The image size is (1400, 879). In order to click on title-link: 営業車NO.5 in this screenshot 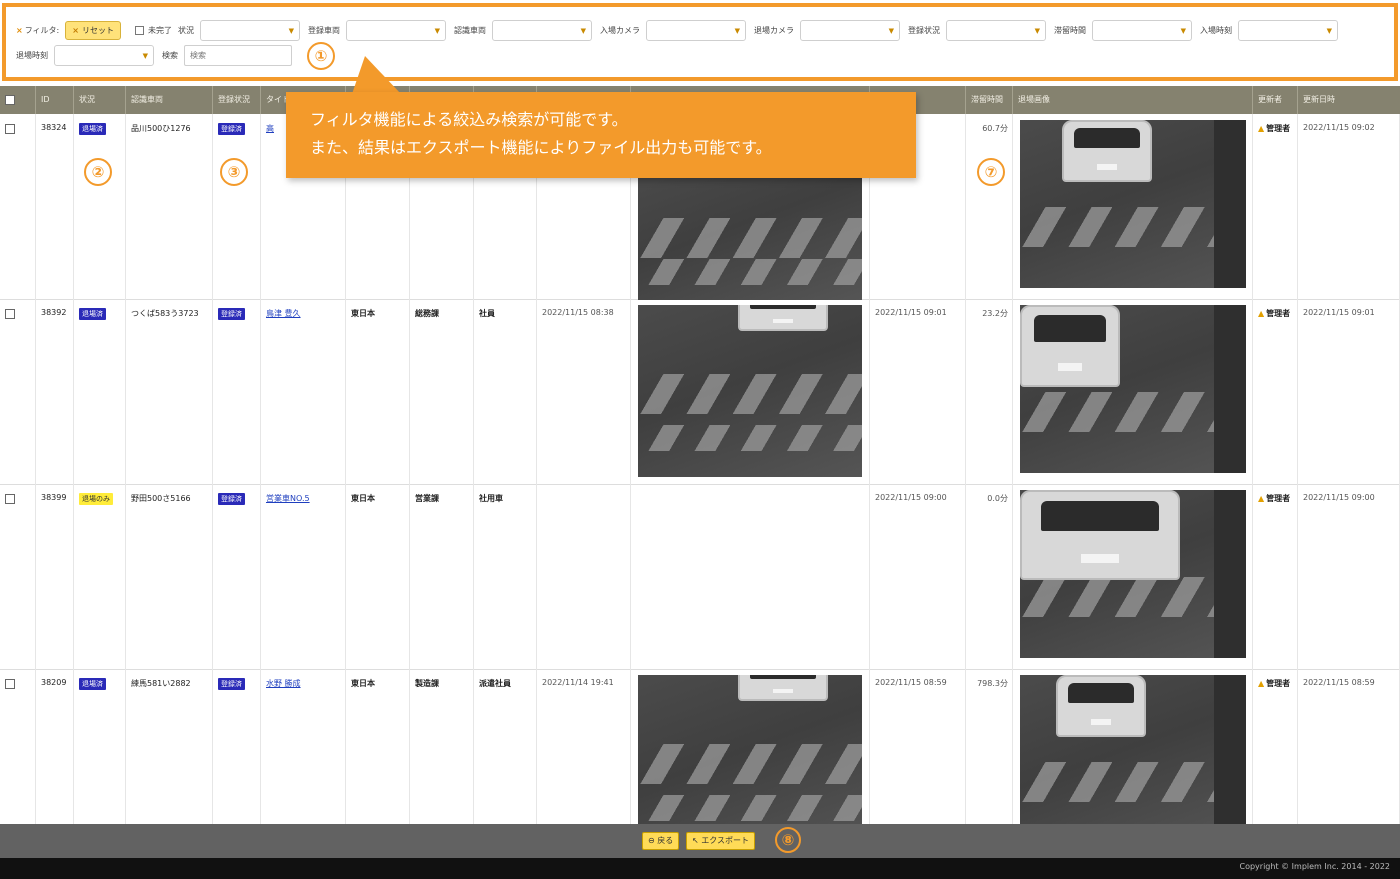, I will do `click(288, 498)`.